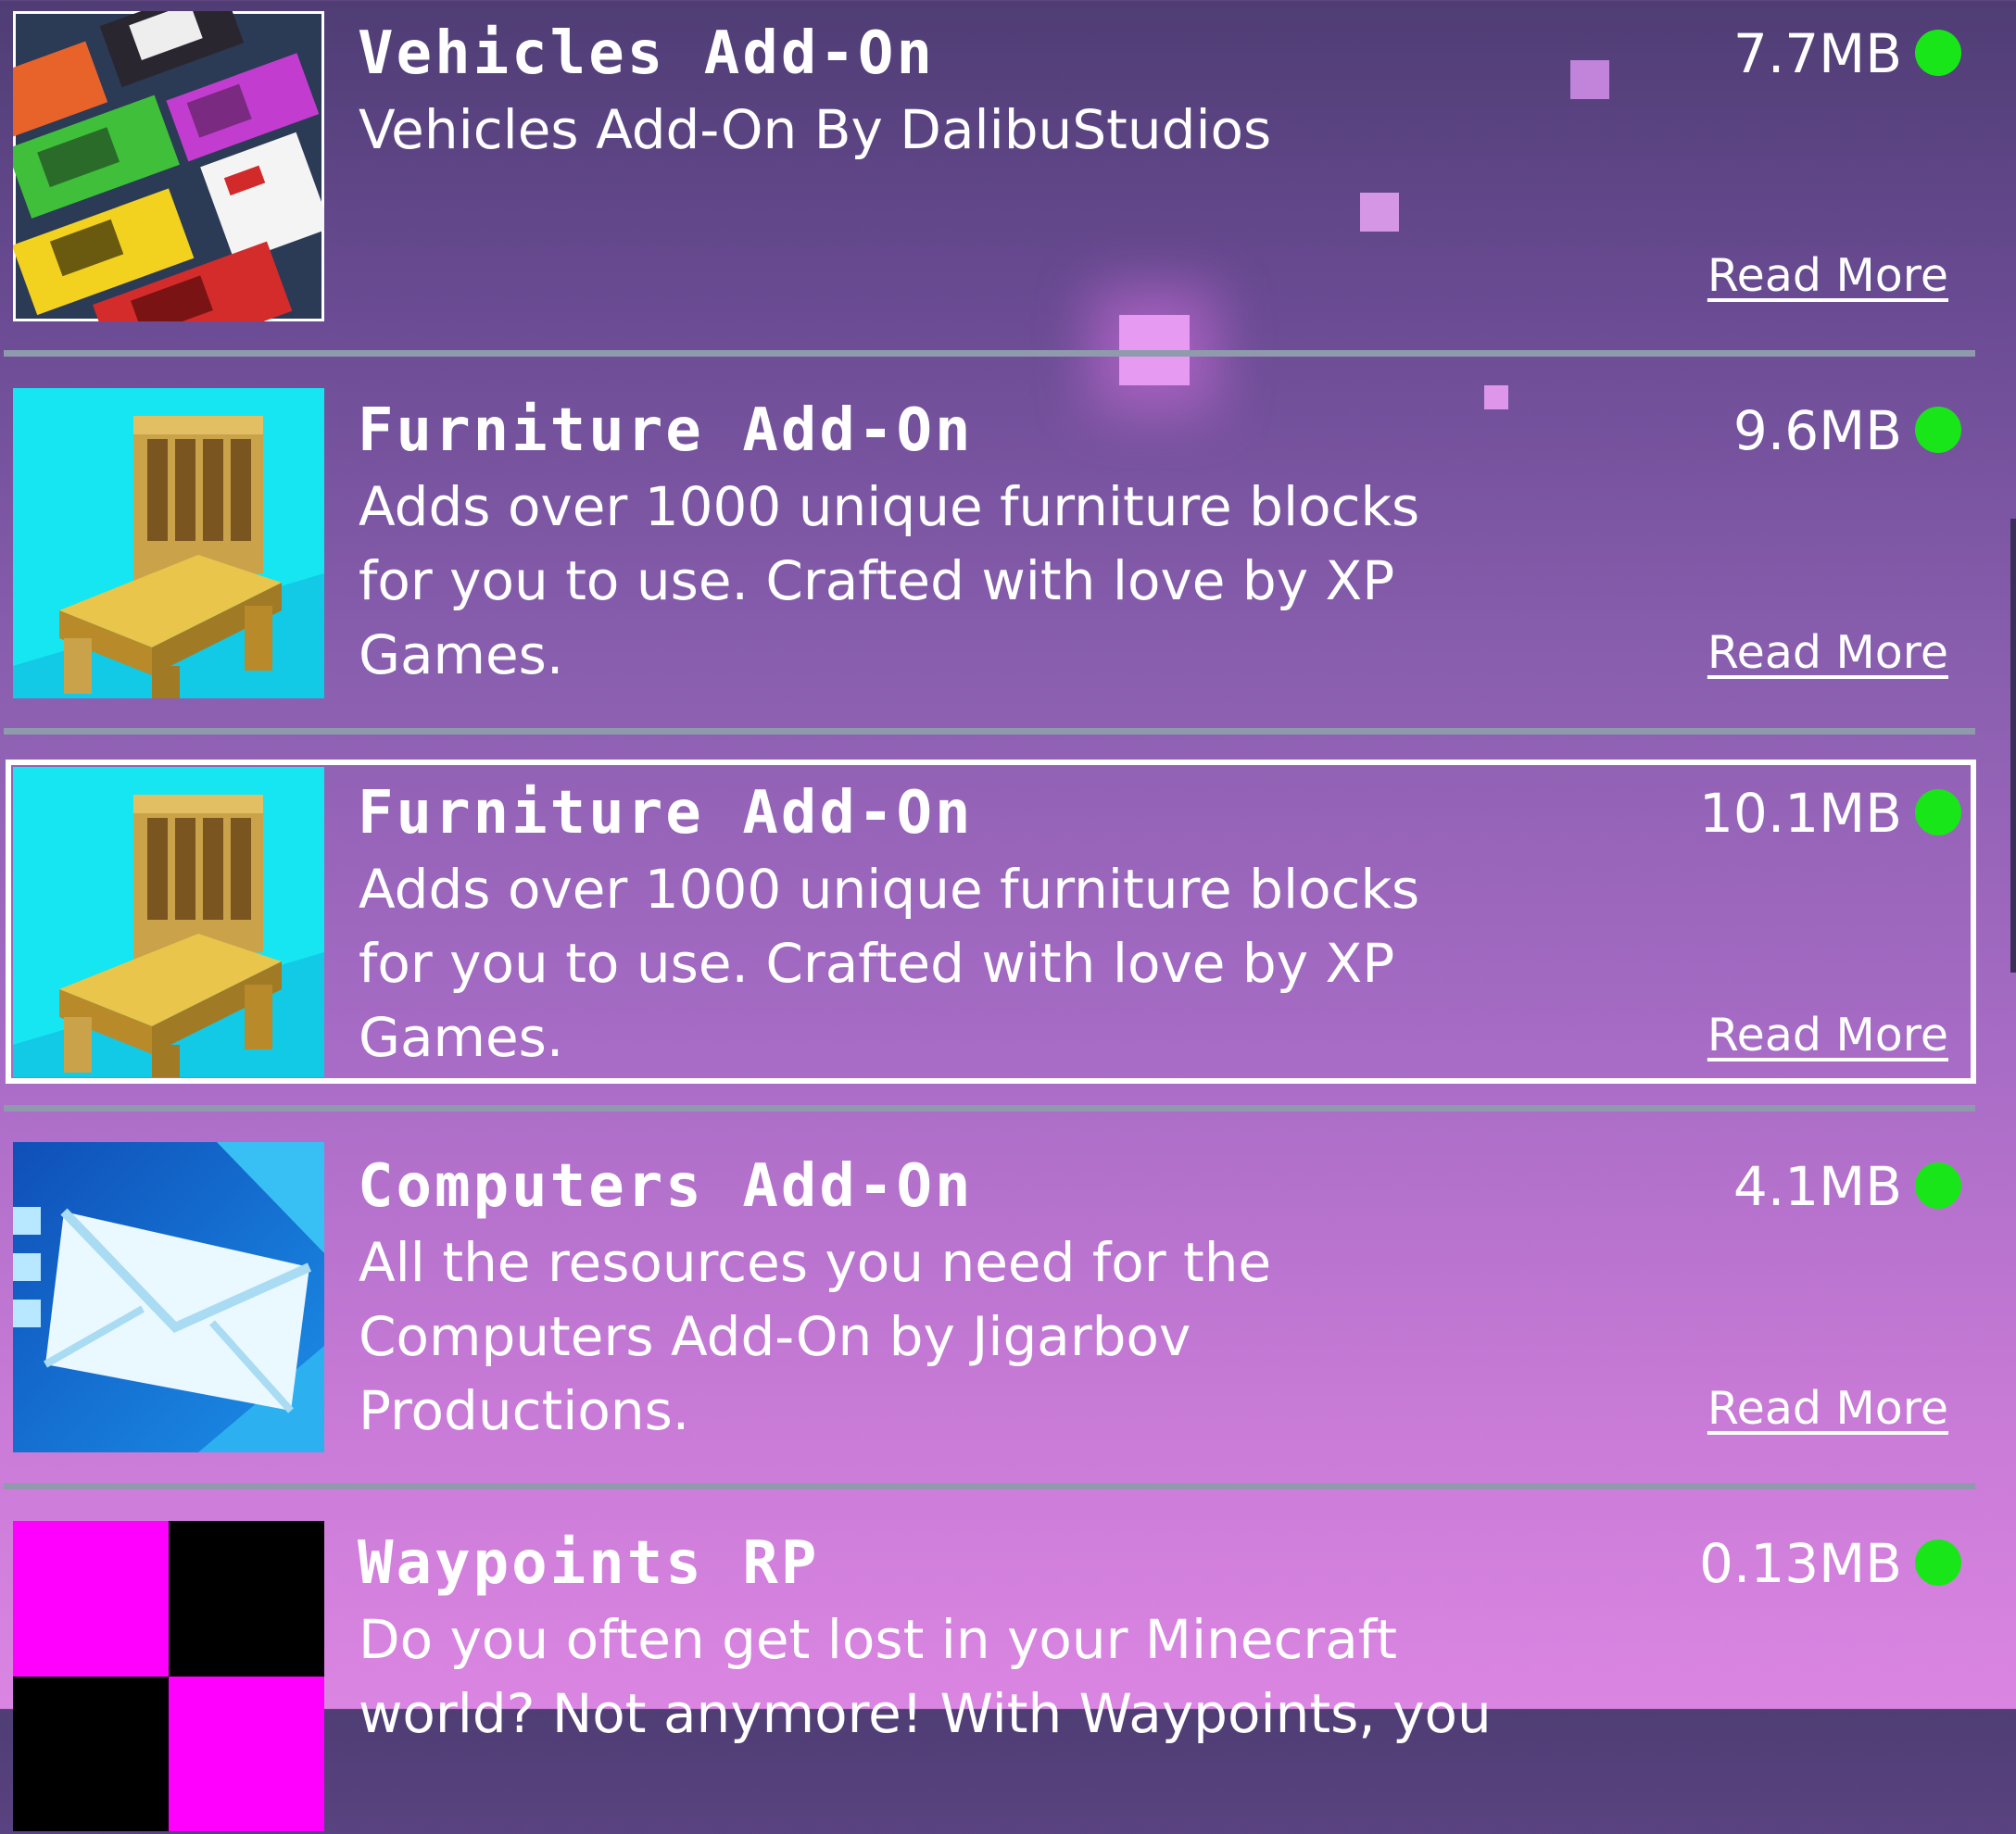 The width and height of the screenshot is (2016, 1834). I want to click on item-size: 4.1MB, so click(1817, 1186).